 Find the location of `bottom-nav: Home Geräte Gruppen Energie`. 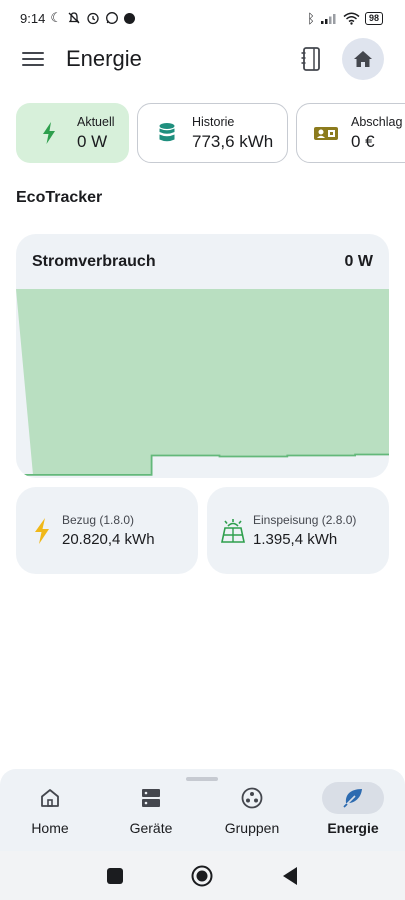

bottom-nav: Home Geräte Gruppen Energie is located at coordinates (202, 810).